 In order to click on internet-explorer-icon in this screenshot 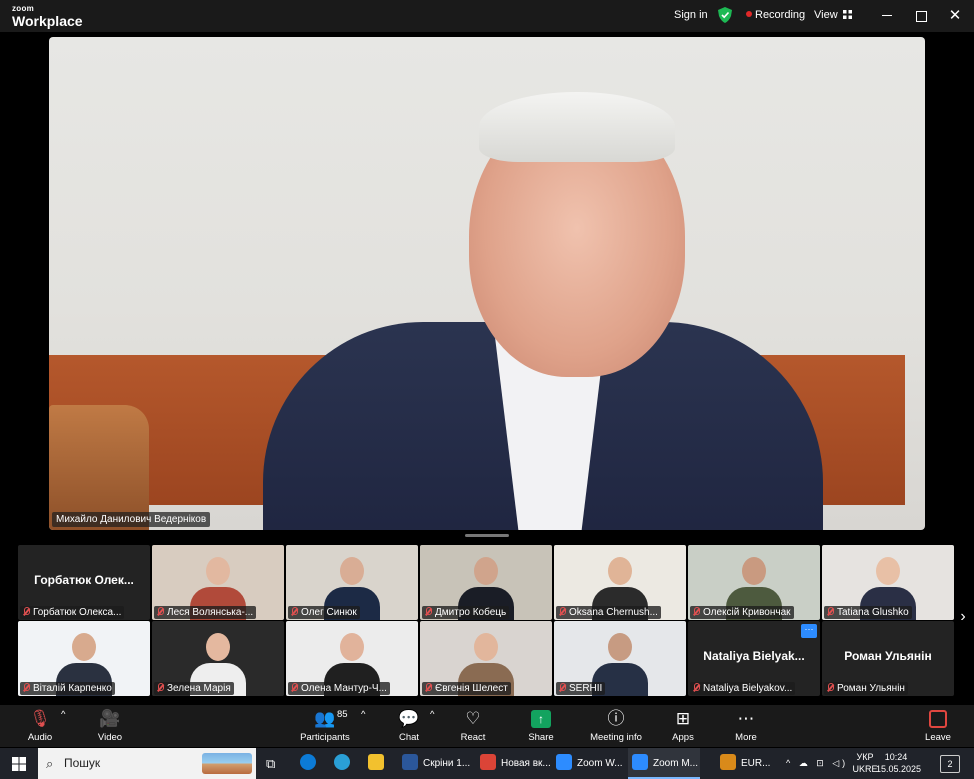, I will do `click(343, 763)`.